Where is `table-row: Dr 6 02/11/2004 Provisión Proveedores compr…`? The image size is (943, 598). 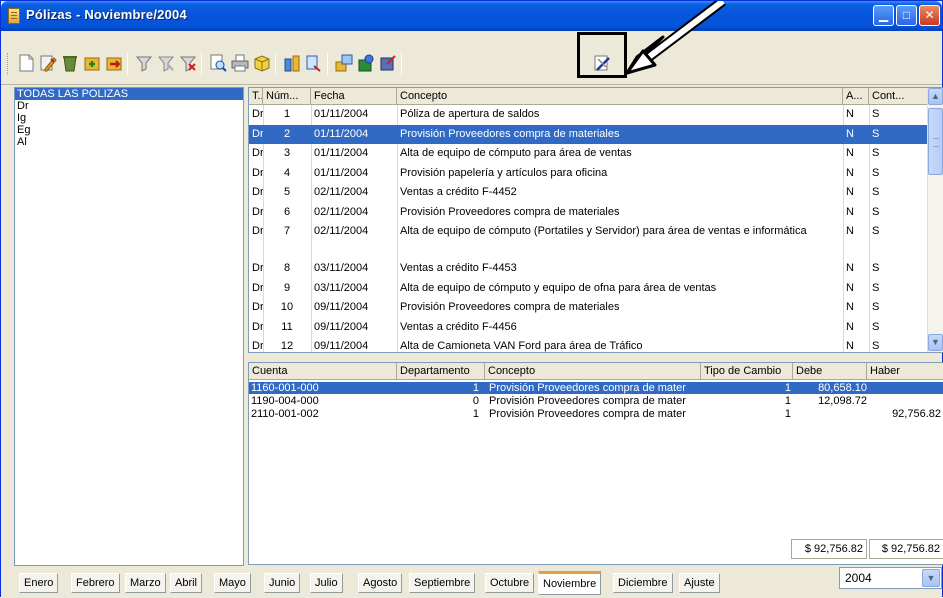 table-row: Dr 6 02/11/2004 Provisión Proveedores compr… is located at coordinates (589, 213).